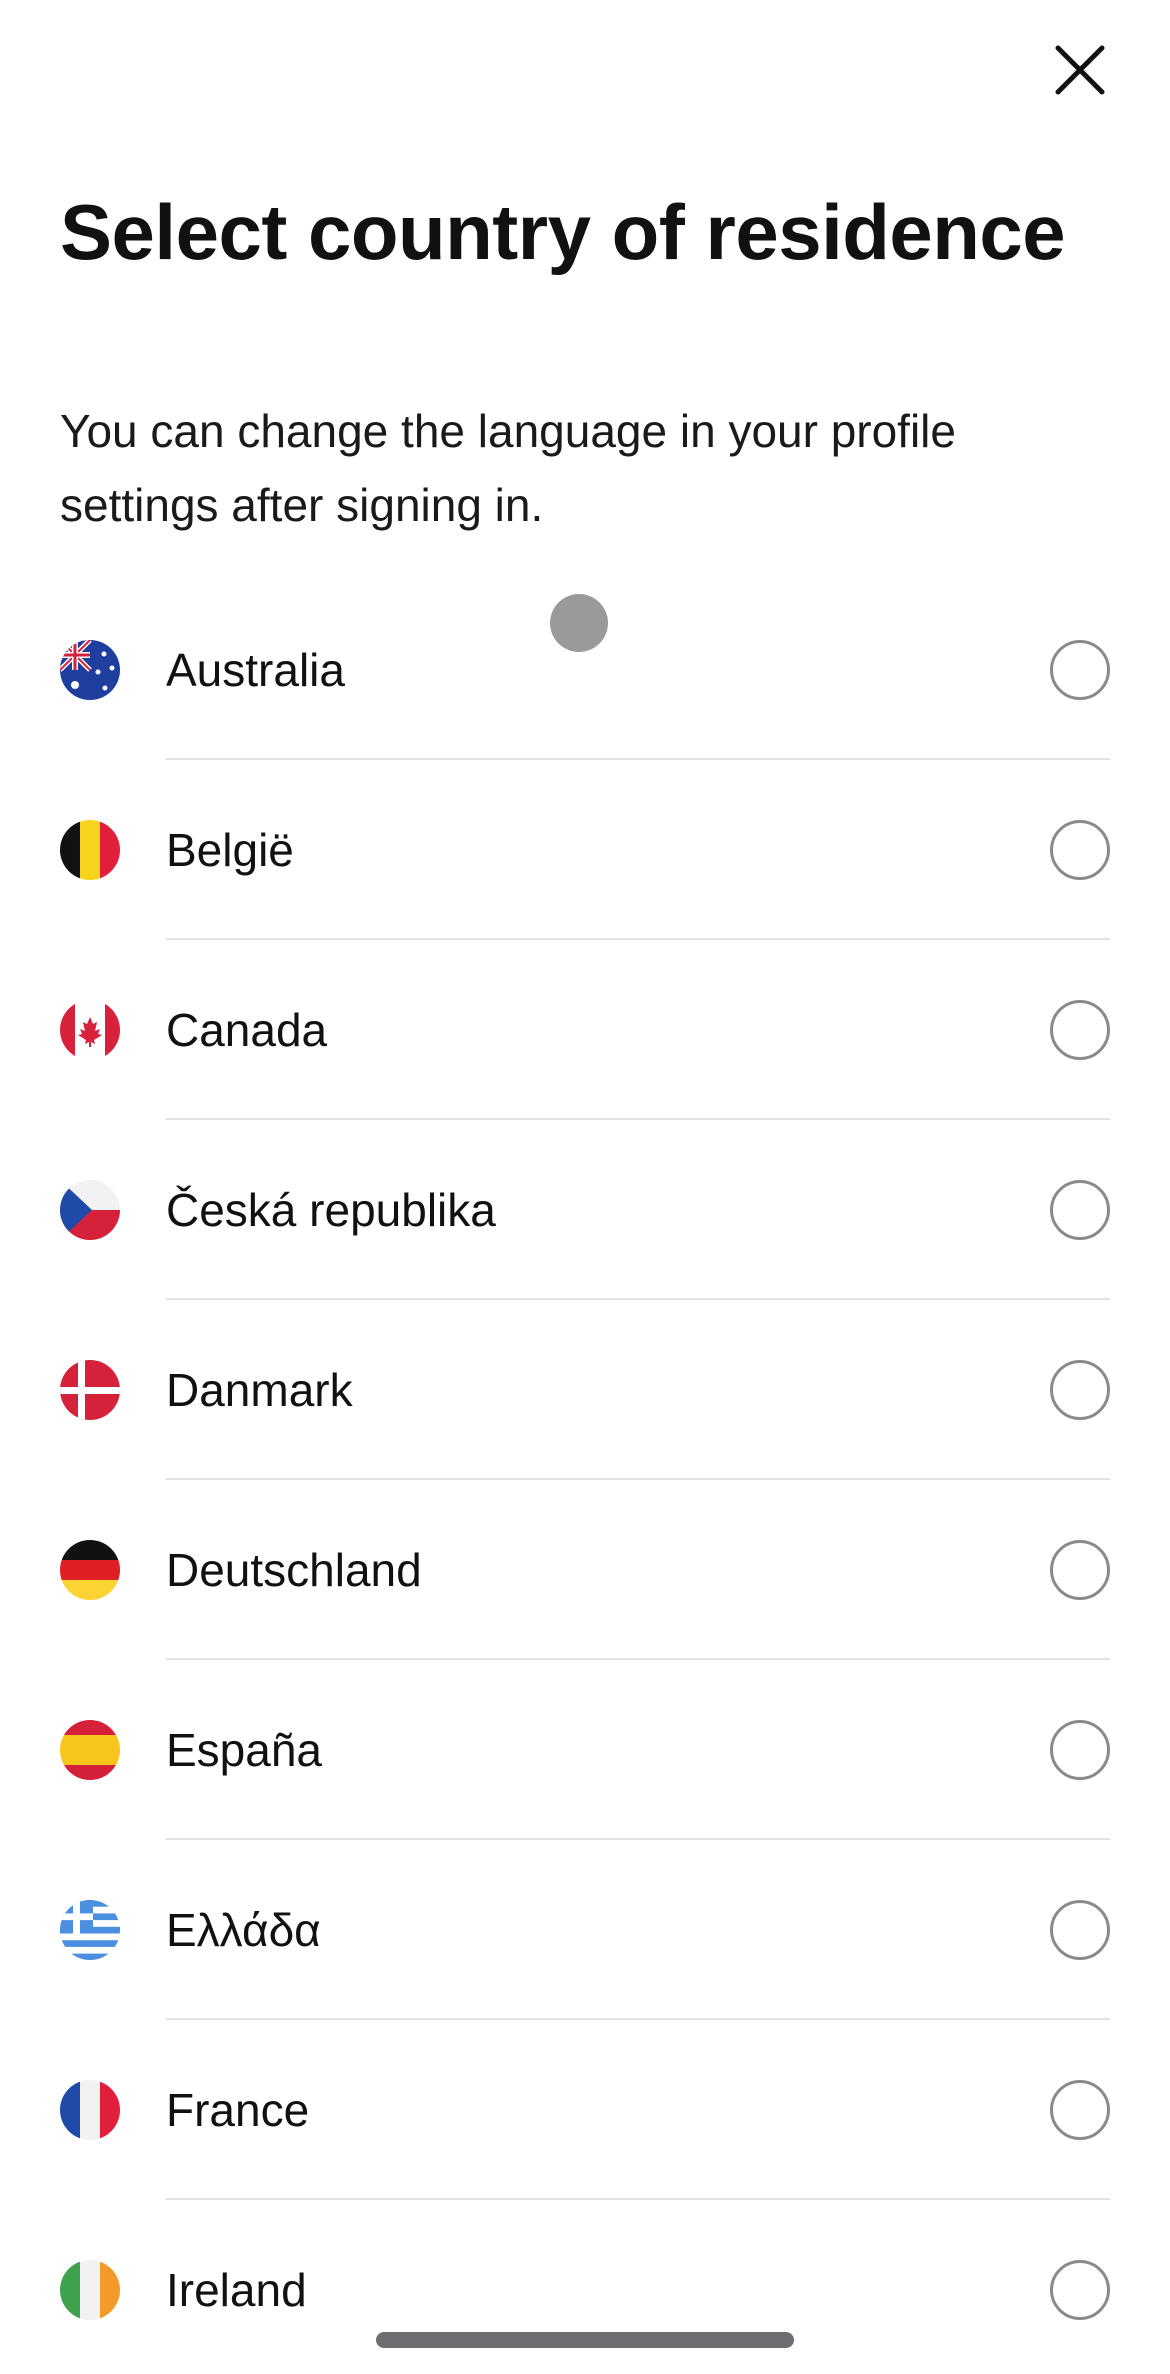  What do you see at coordinates (90, 1210) in the screenshot?
I see `czech-flag-icon` at bounding box center [90, 1210].